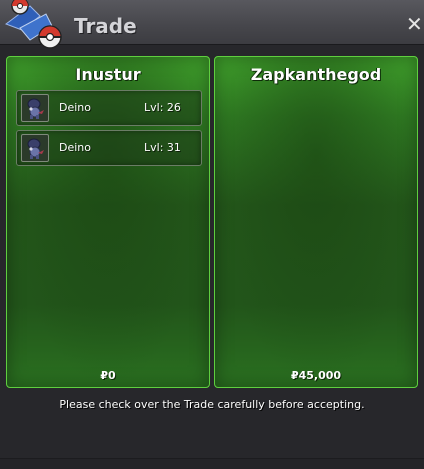 This screenshot has height=469, width=424. I want to click on trade-slot-2: Deino Lvl: 31, so click(109, 148).